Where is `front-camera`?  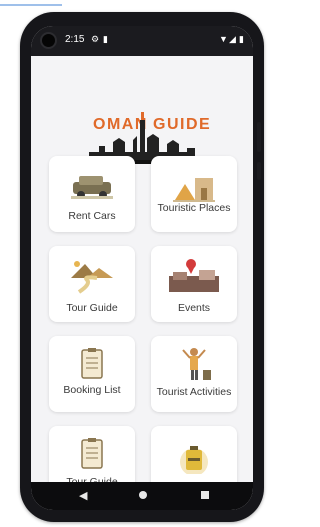
front-camera is located at coordinates (48, 40).